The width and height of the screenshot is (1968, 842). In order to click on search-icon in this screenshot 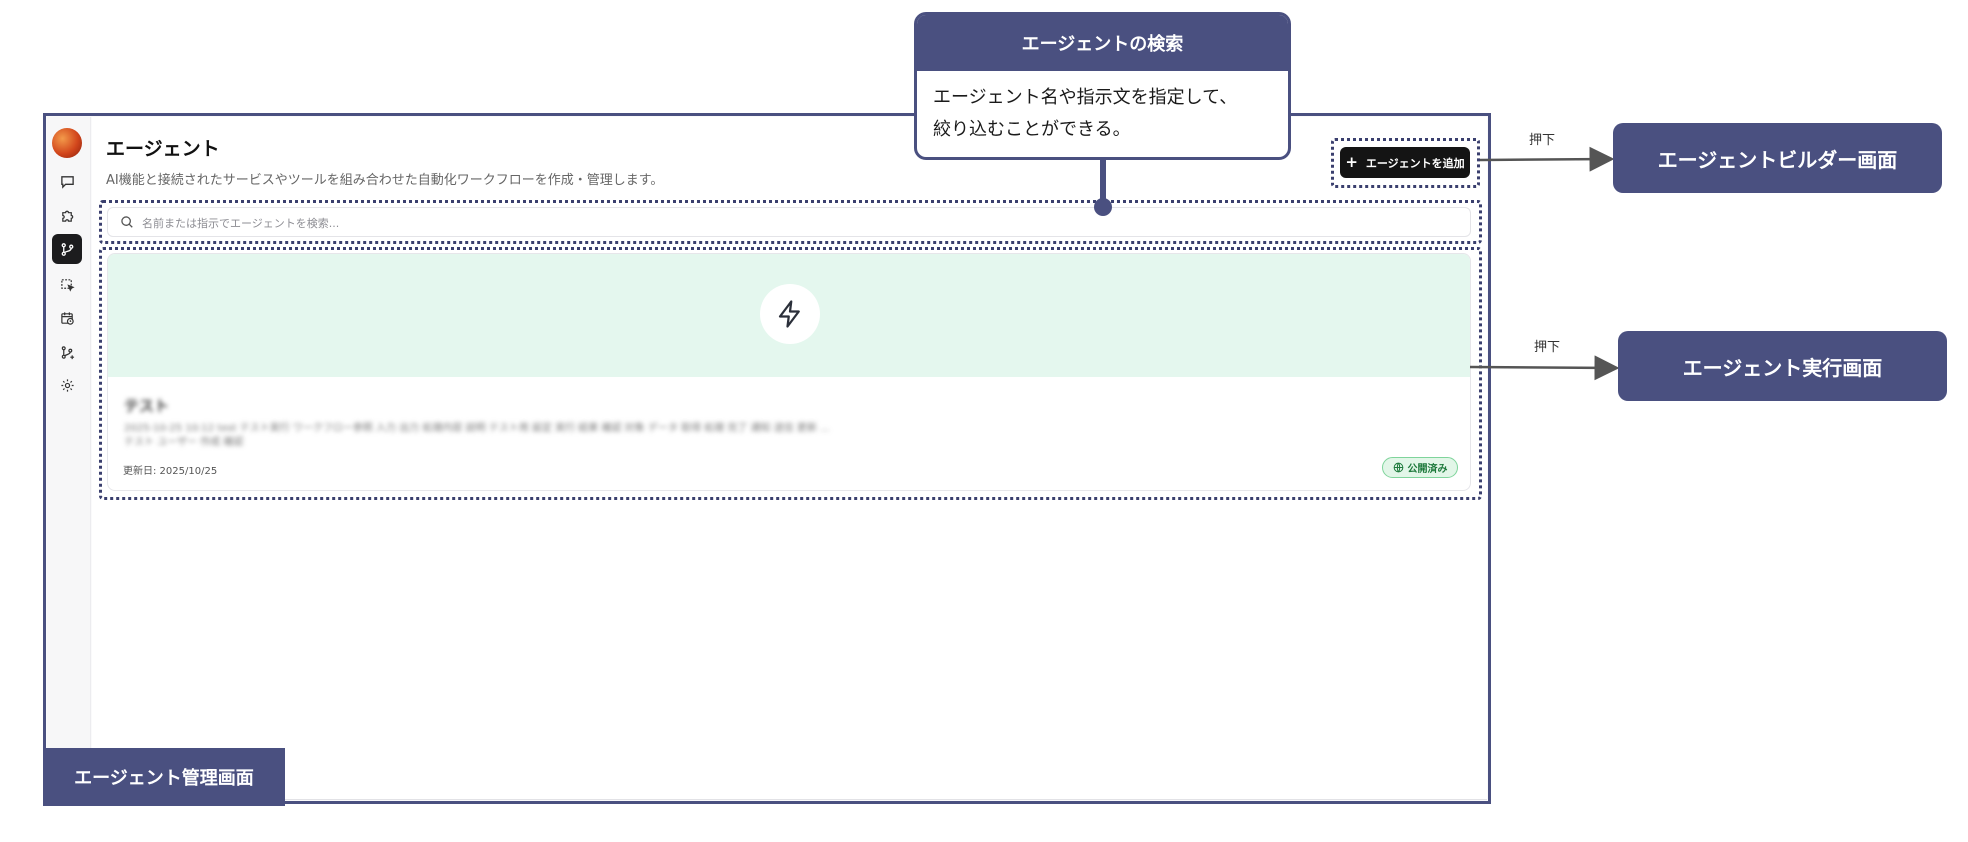, I will do `click(127, 222)`.